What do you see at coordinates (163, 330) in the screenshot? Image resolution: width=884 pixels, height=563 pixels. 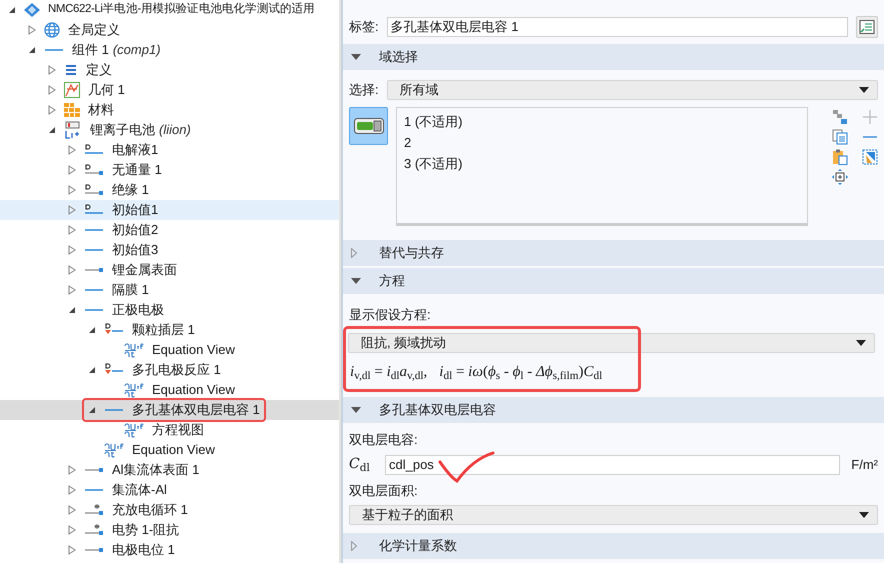 I see `tree-item: 颗粒插层 1` at bounding box center [163, 330].